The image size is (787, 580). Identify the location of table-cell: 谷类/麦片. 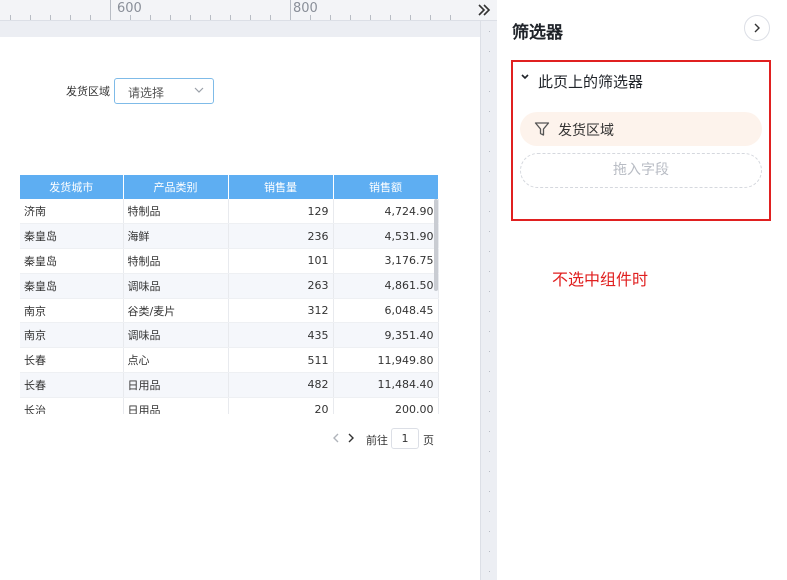
(176, 311).